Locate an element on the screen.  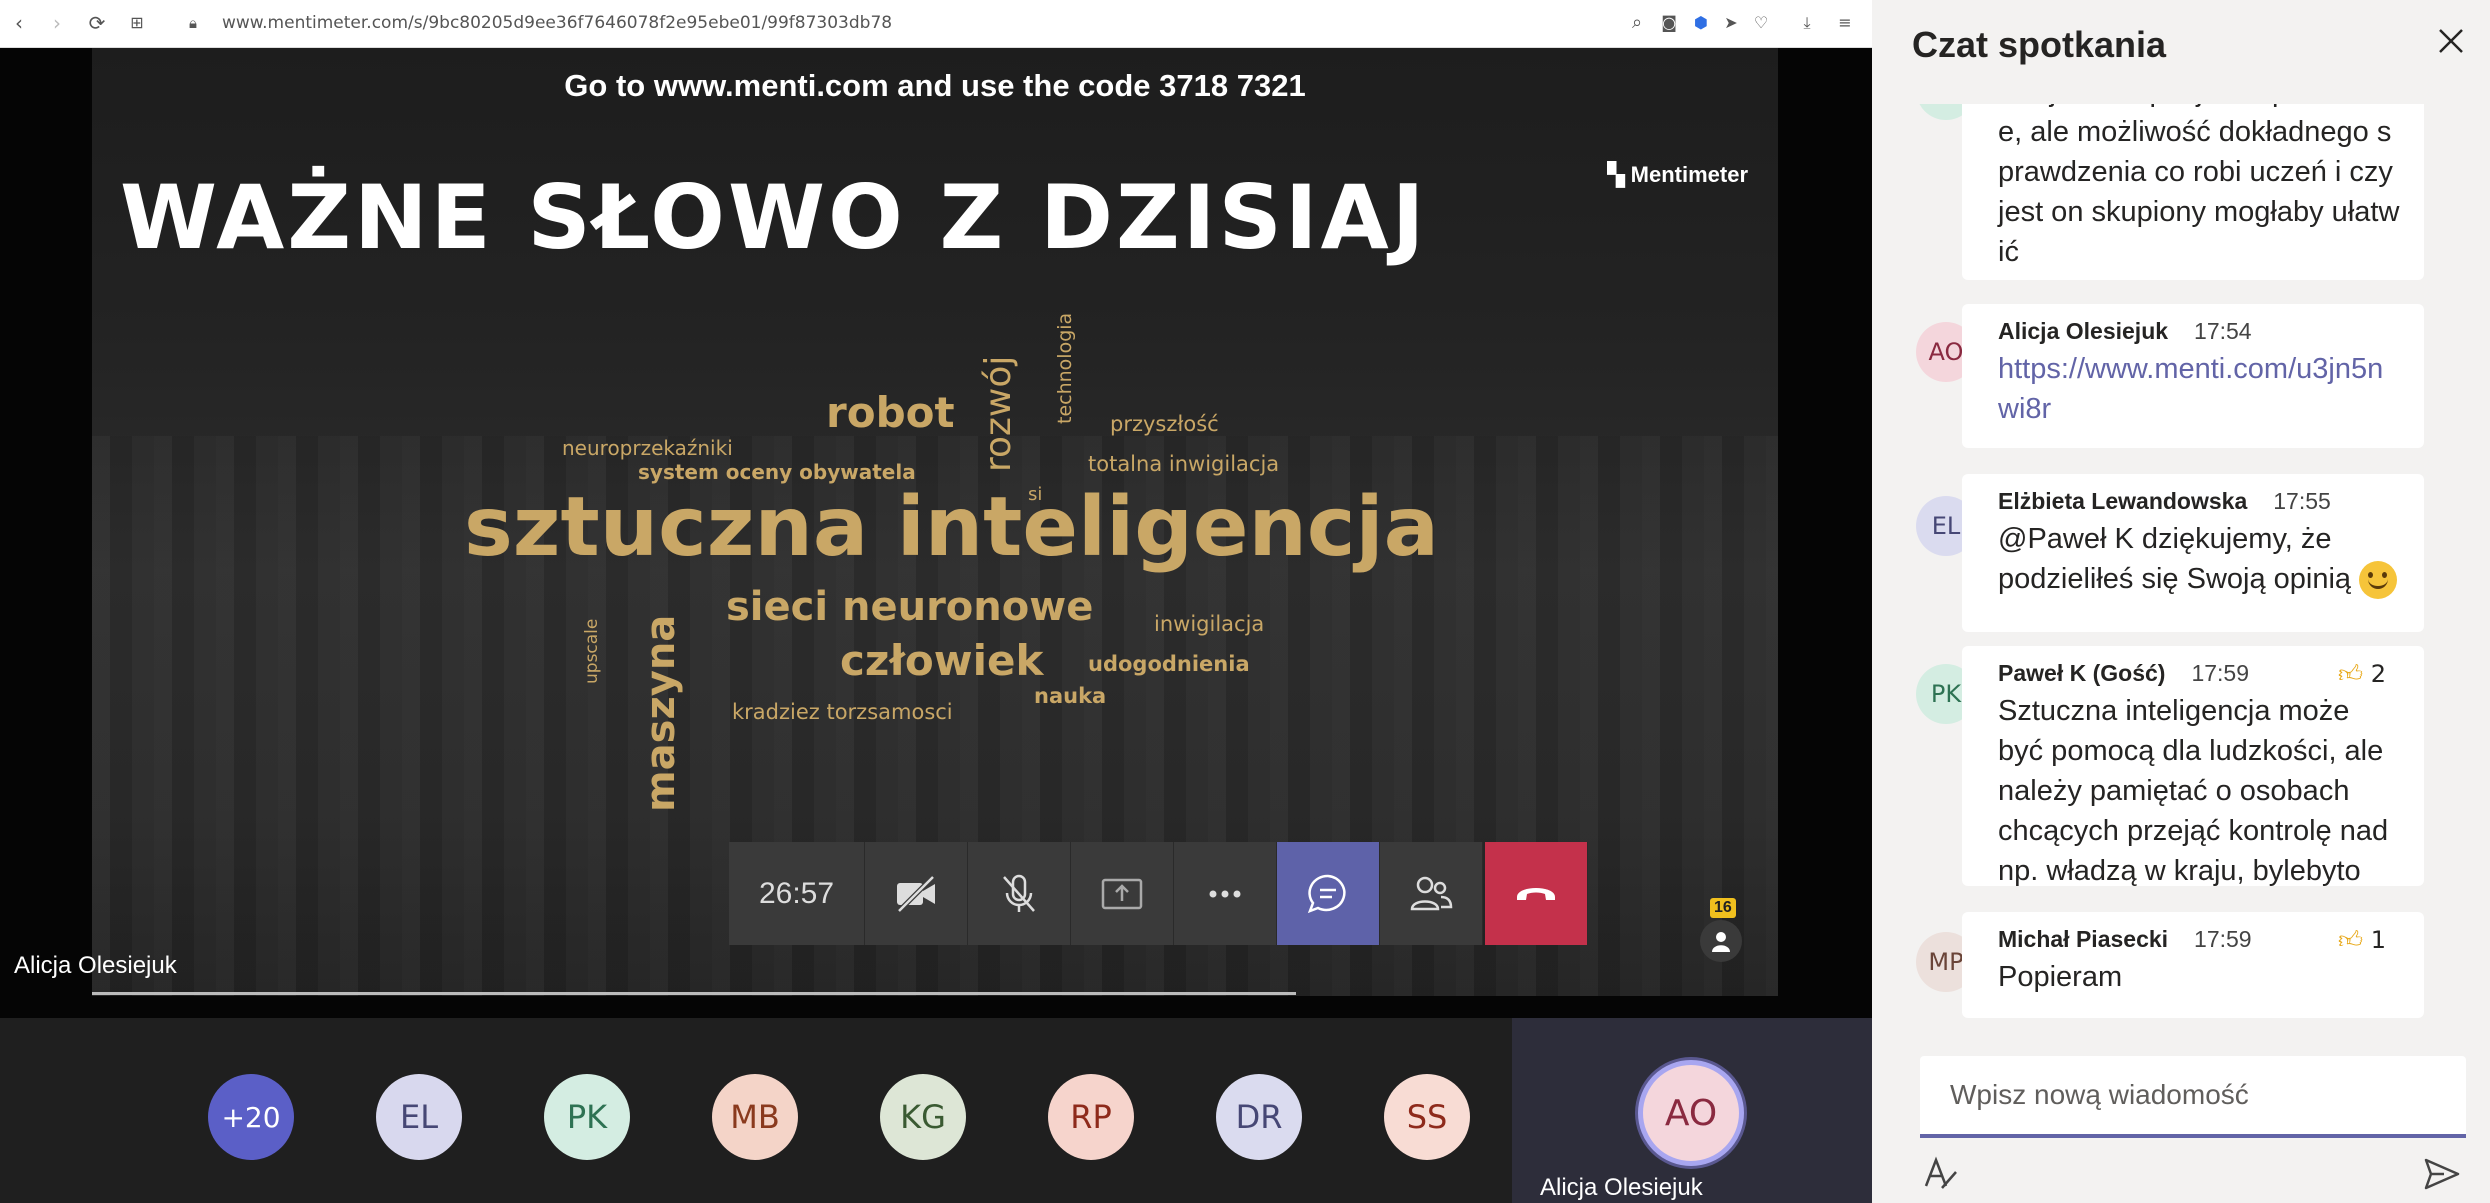
avatar: RP is located at coordinates (1091, 1117).